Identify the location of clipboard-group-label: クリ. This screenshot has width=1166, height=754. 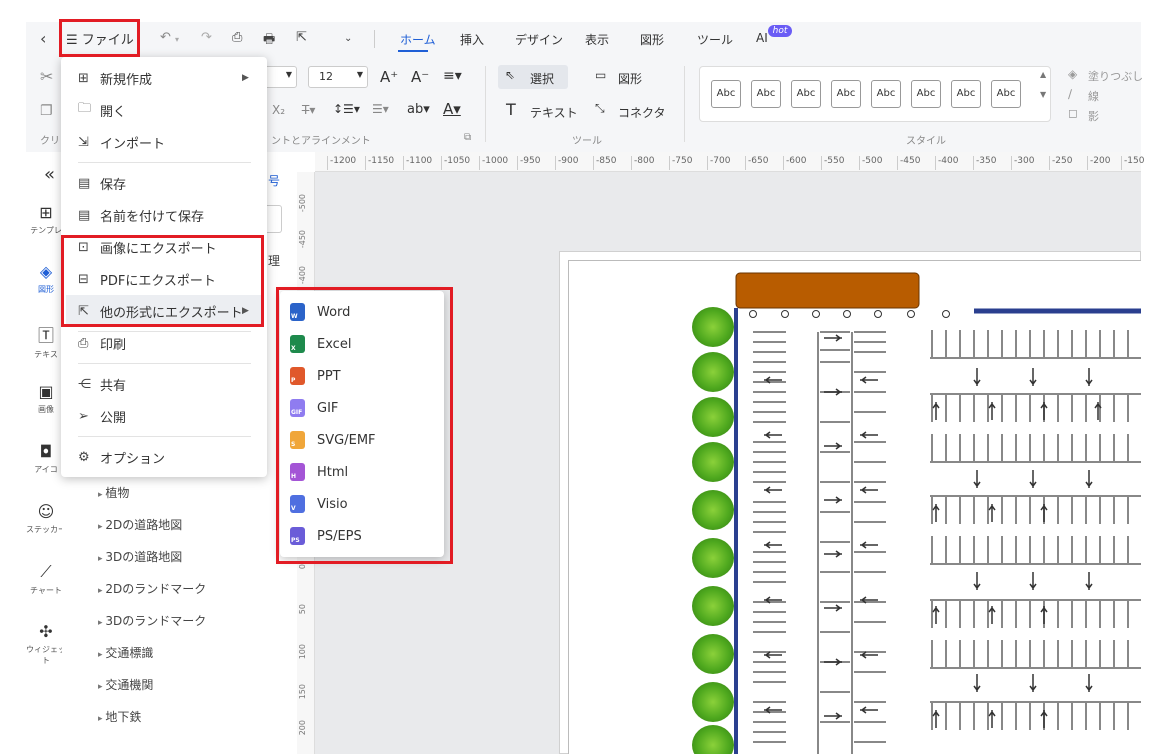
(50, 141).